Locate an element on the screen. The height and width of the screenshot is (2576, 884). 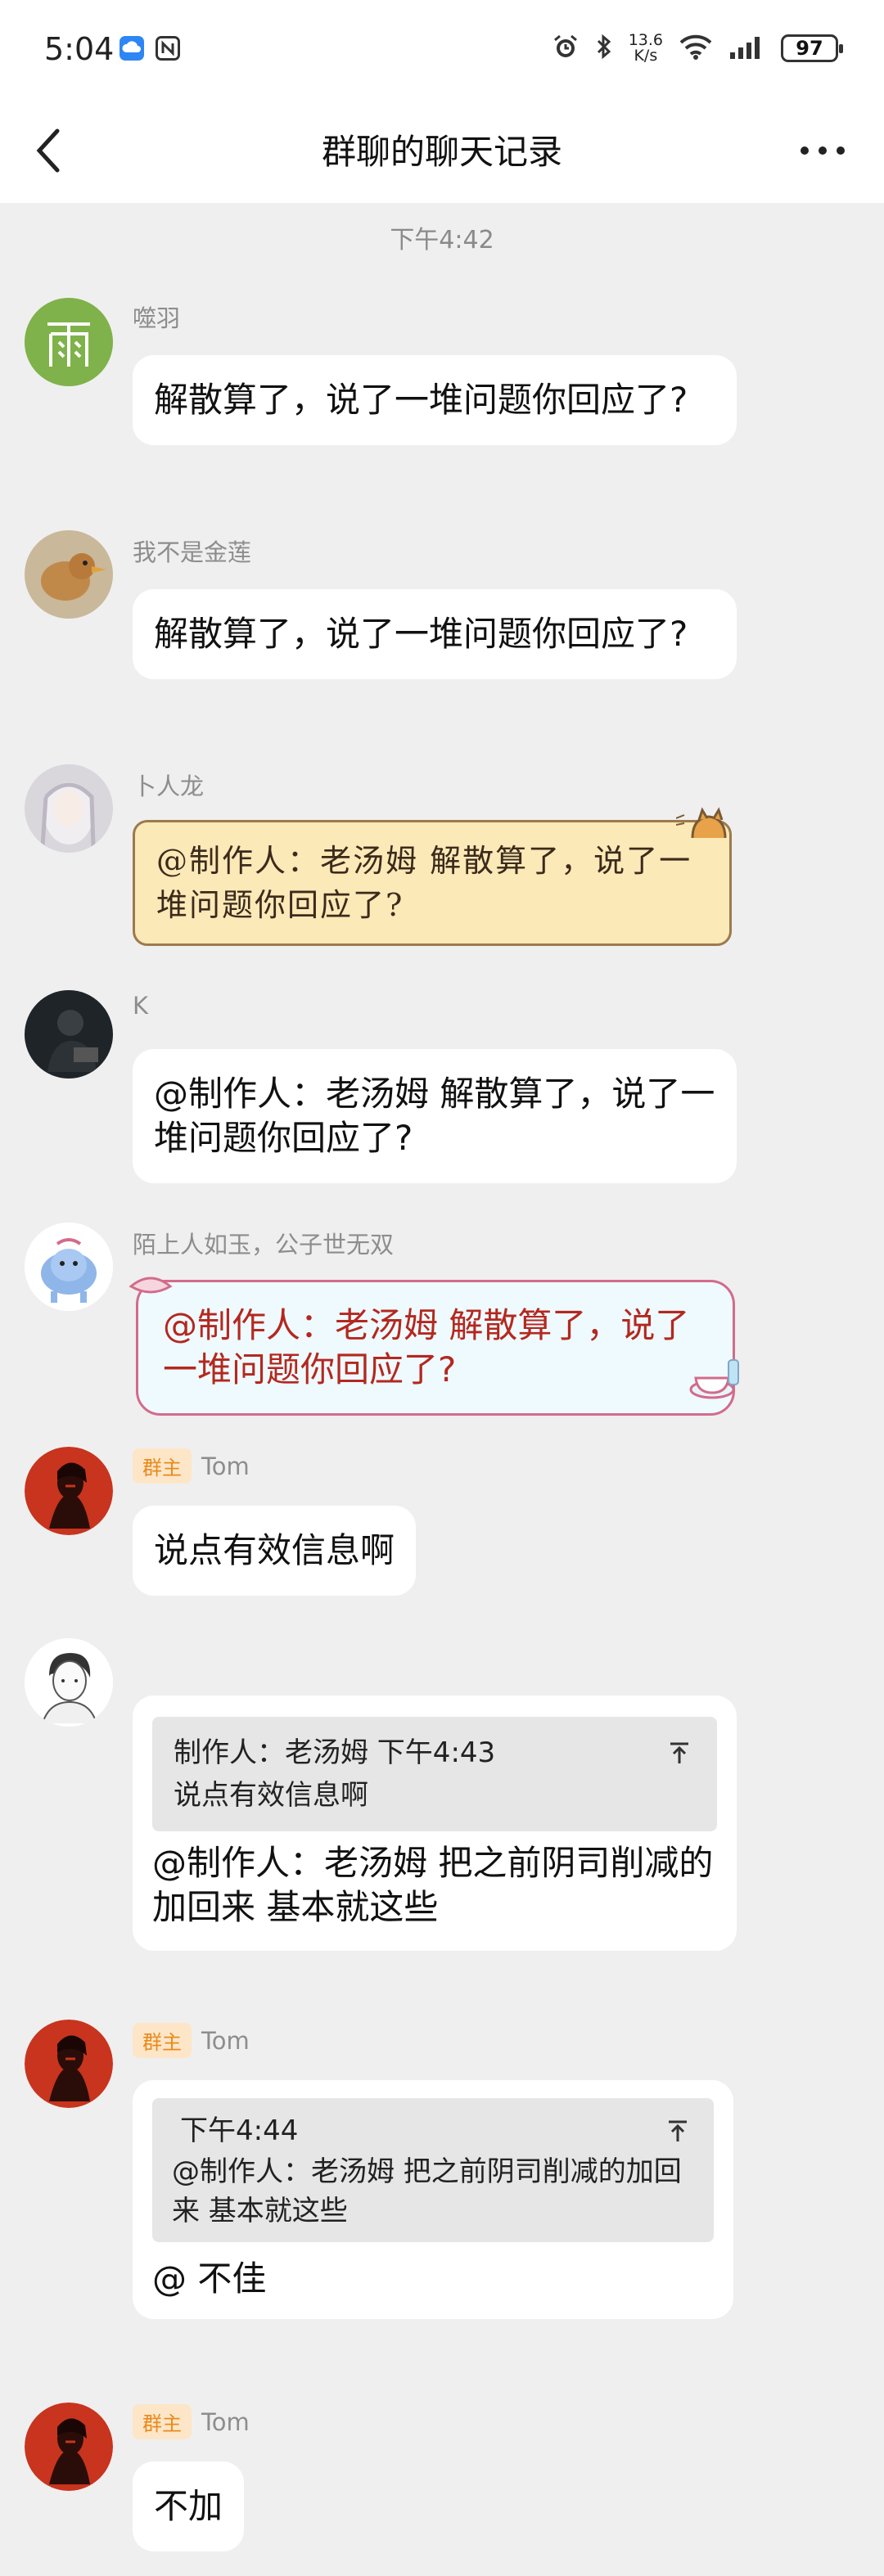
quoted-message: 制作人：老汤姆 下午4:43 说点有效信息啊 is located at coordinates (435, 1774).